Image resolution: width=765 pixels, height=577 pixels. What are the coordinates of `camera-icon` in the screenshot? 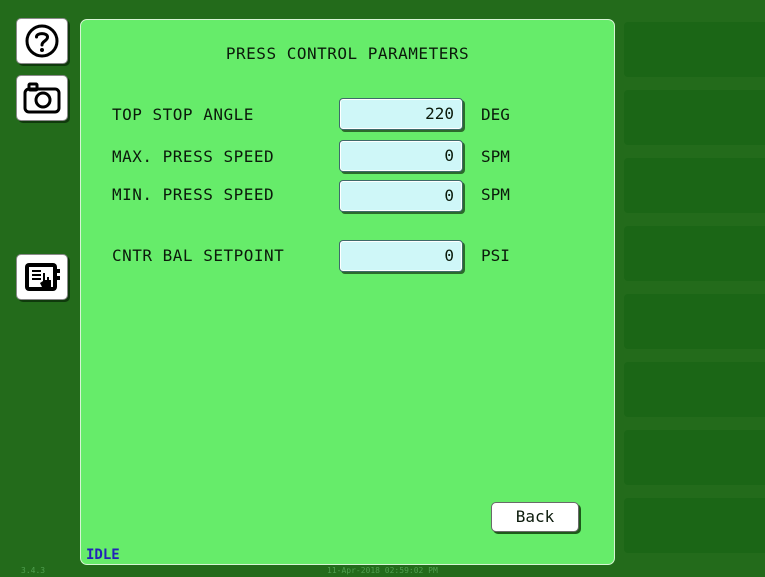 It's located at (42, 98).